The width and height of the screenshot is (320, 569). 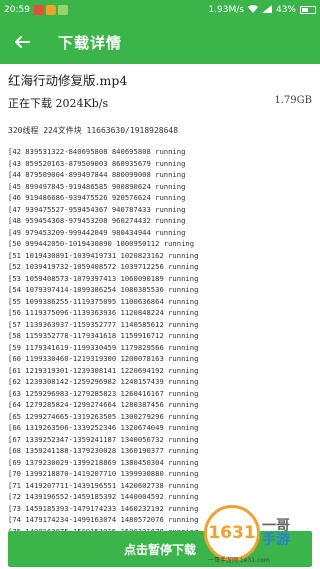 What do you see at coordinates (159, 549) in the screenshot?
I see `pause-download-label: 点击暂停下载` at bounding box center [159, 549].